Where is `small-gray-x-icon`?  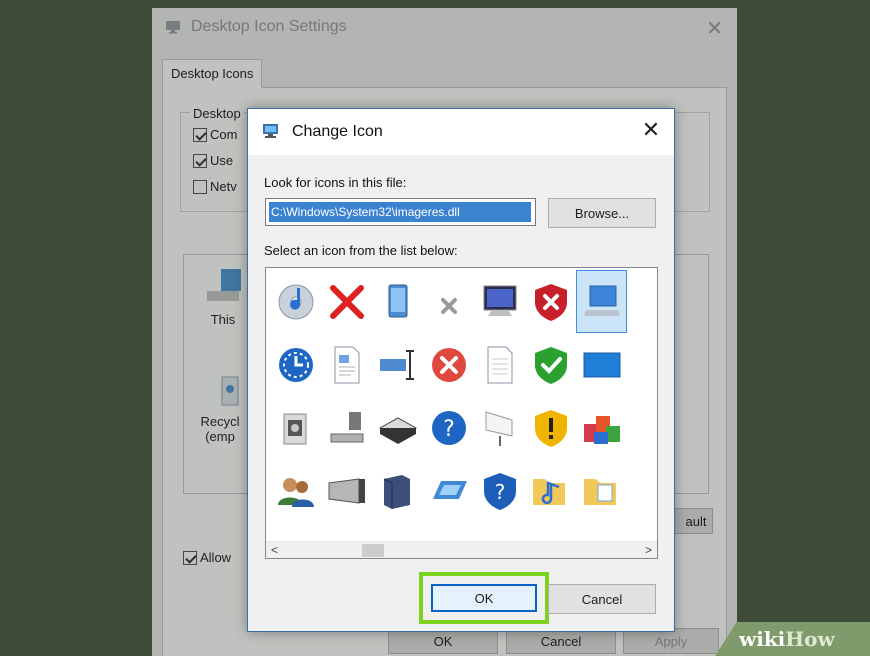 small-gray-x-icon is located at coordinates (448, 301).